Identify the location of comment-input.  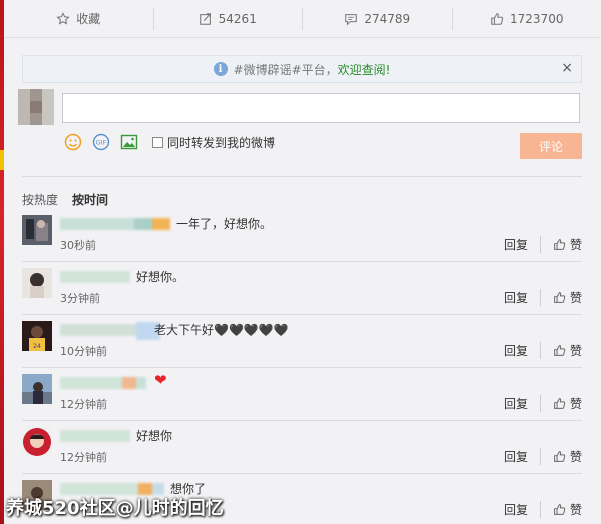
(321, 108).